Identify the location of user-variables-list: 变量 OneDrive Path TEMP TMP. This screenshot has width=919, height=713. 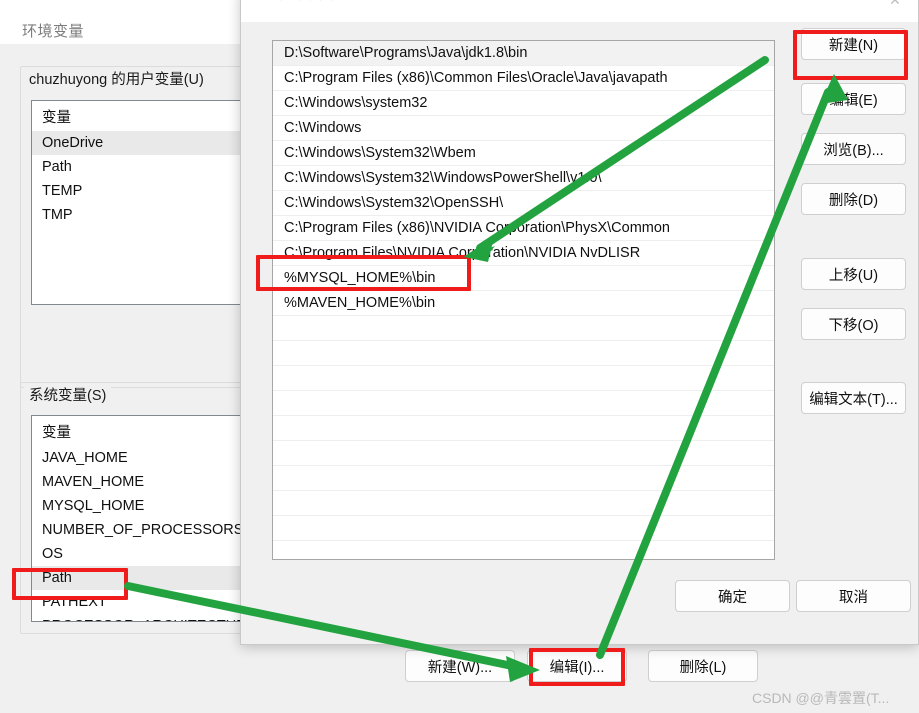
(148, 202).